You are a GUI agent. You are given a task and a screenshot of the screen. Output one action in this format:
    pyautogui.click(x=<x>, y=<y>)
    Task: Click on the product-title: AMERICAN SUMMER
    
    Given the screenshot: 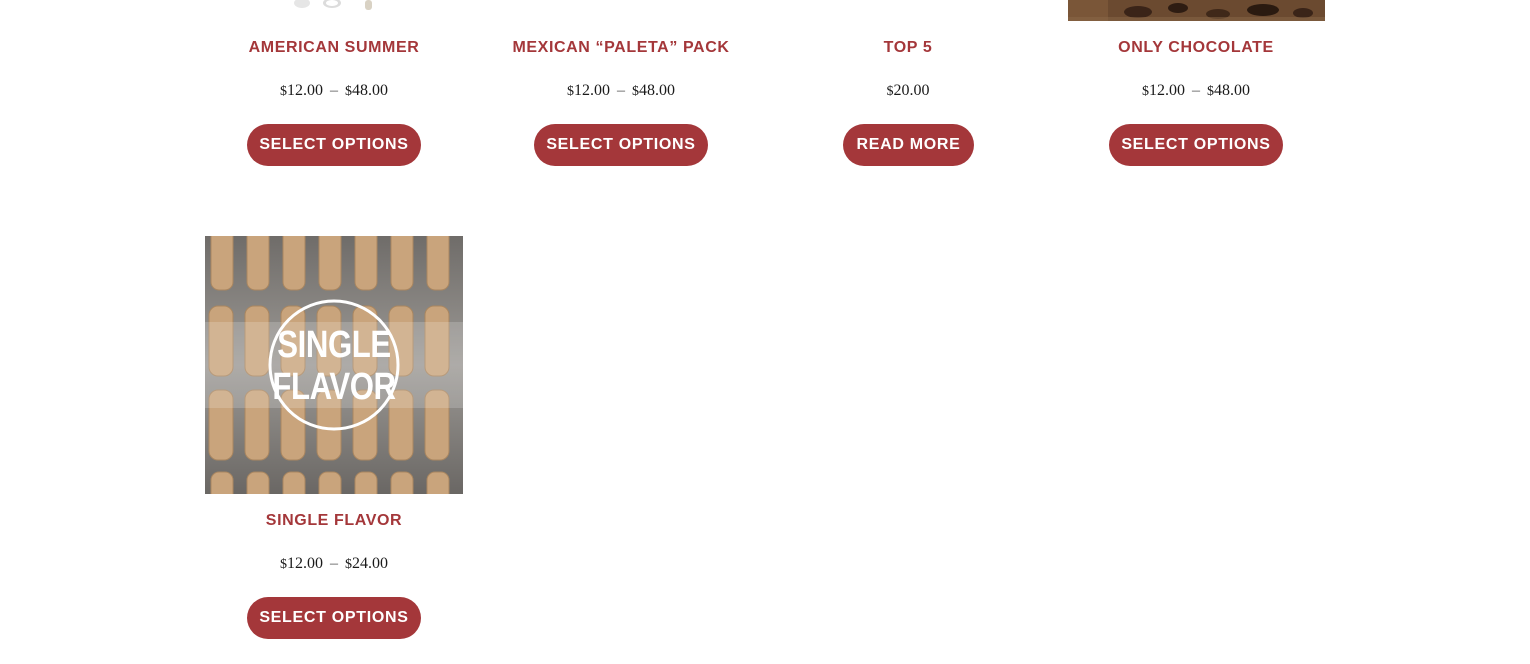 What is the action you would take?
    pyautogui.click(x=334, y=48)
    